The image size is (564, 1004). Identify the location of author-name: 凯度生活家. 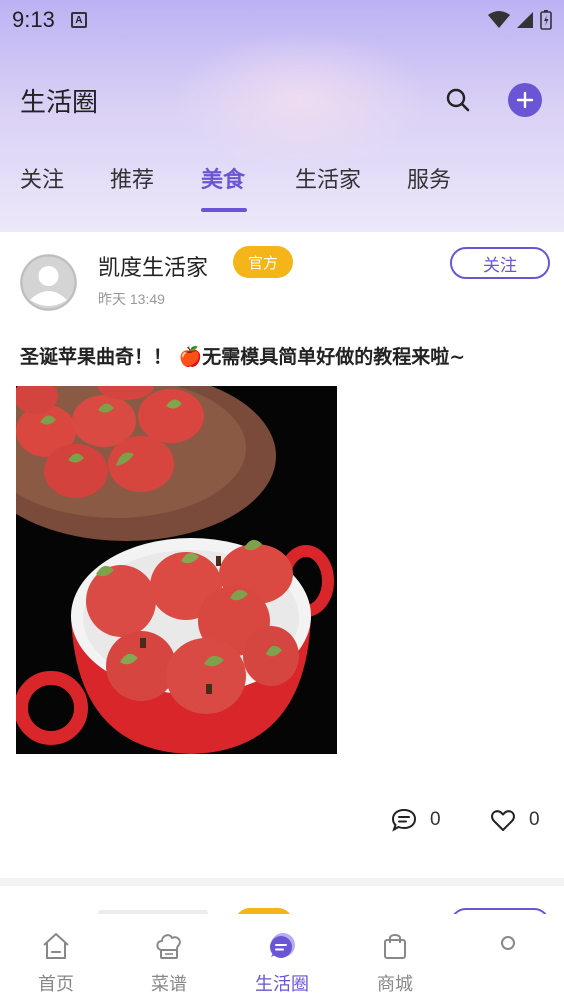
(153, 266).